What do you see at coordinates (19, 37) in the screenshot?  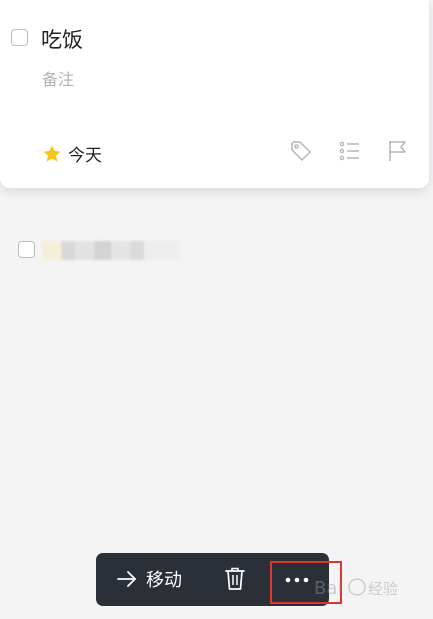 I see `task-checkbox` at bounding box center [19, 37].